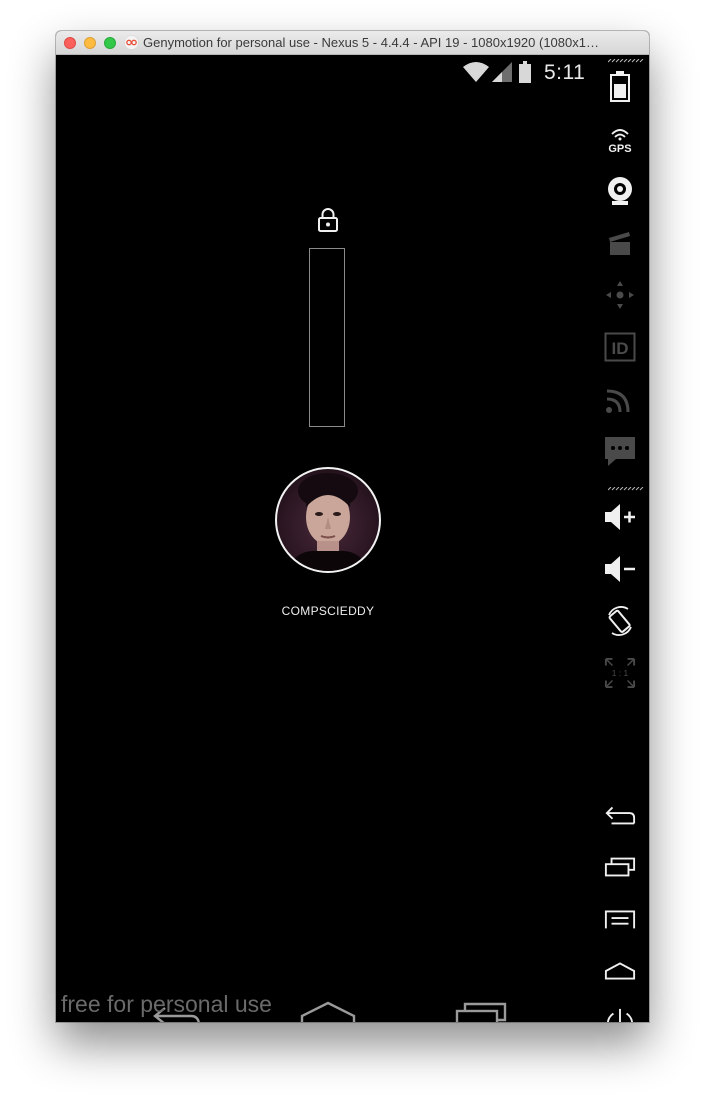 This screenshot has height=1103, width=705. I want to click on unlock-slider-track, so click(327, 337).